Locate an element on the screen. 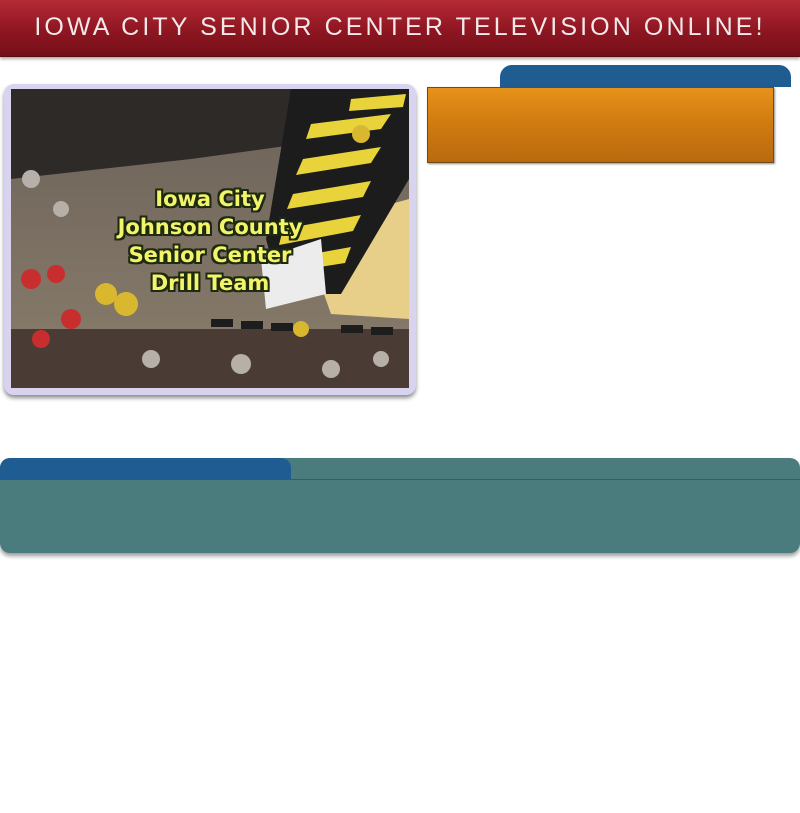 The image size is (800, 813). video-caption-line: Senior Center is located at coordinates (210, 255).